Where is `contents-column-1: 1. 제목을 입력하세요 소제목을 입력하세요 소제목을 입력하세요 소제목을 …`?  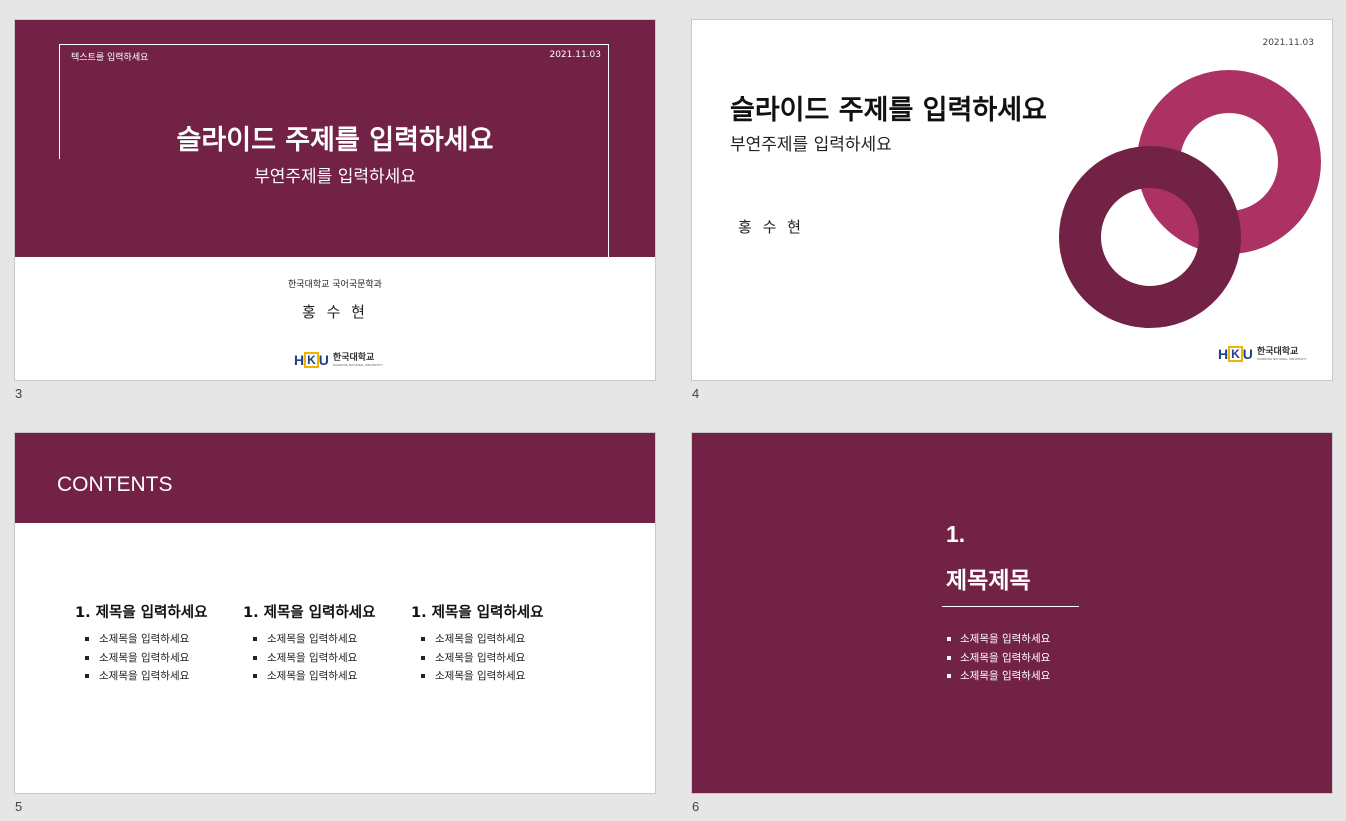
contents-column-1: 1. 제목을 입력하세요 소제목을 입력하세요 소제목을 입력하세요 소제목을 … is located at coordinates (155, 643).